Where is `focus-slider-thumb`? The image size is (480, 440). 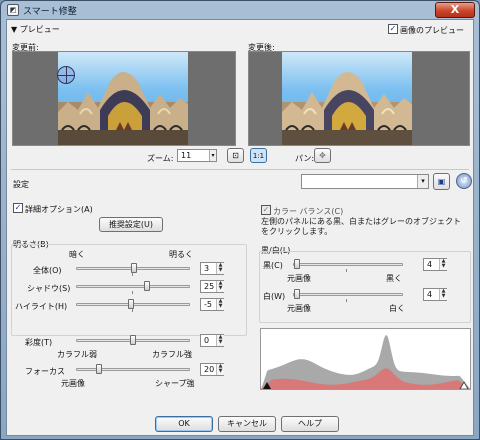
focus-slider-thumb is located at coordinates (98, 369).